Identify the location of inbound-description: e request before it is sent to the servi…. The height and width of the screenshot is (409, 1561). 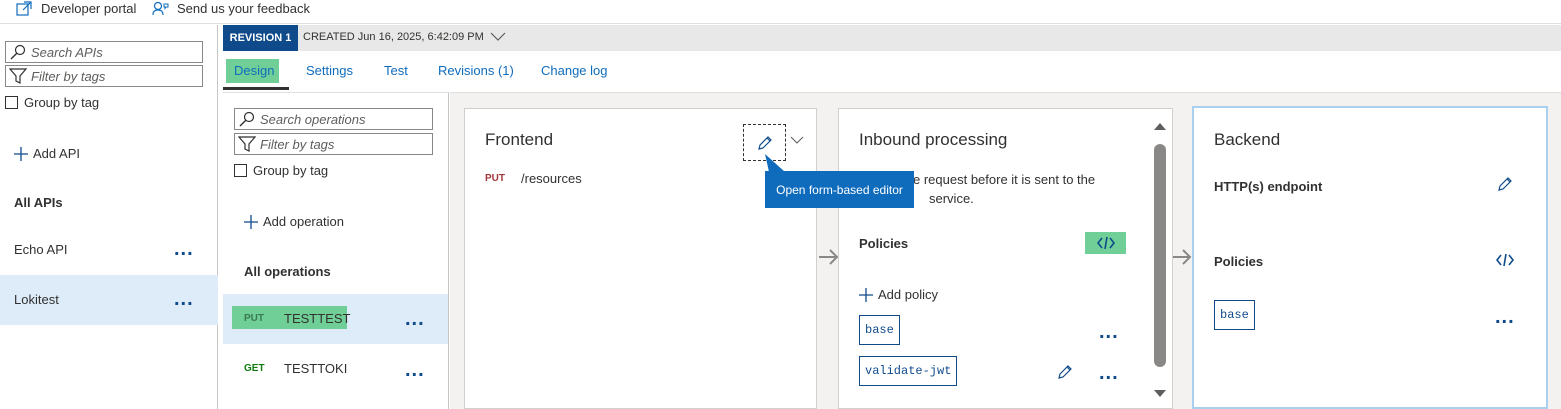
(1004, 189).